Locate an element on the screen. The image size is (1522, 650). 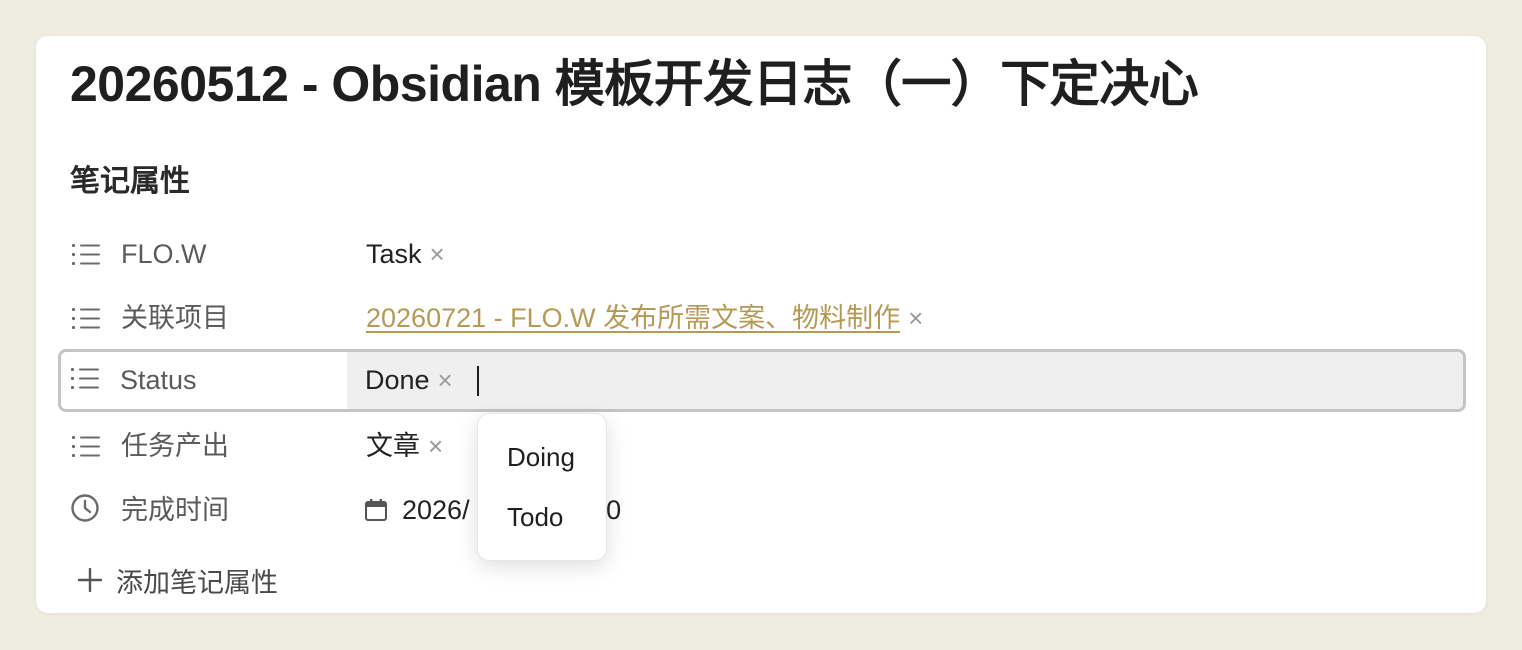
property-value: 20260721 - FLO.W 发布所需文案、物料制作 × is located at coordinates (644, 318).